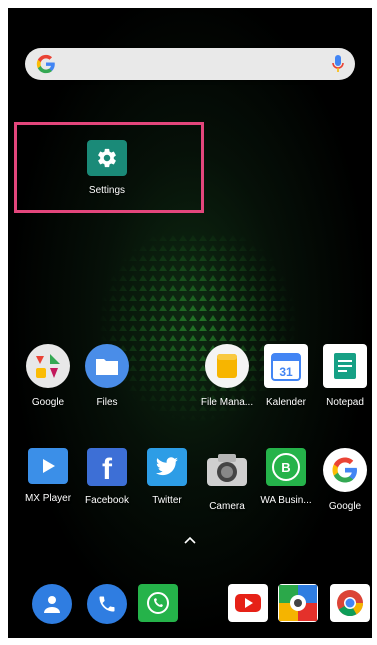  What do you see at coordinates (107, 366) in the screenshot?
I see `files-folder-icon` at bounding box center [107, 366].